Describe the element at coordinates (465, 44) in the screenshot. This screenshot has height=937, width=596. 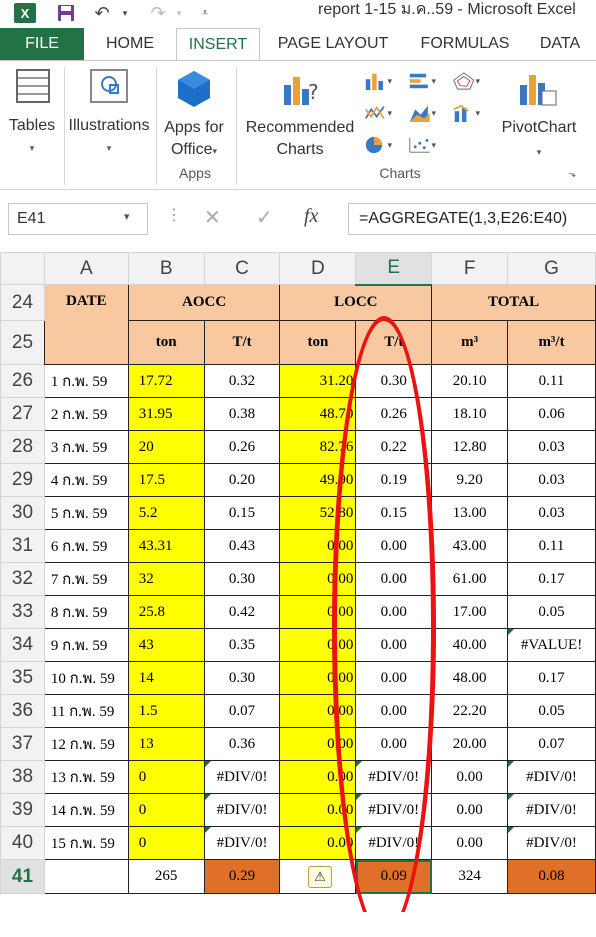
I see `tab-formulas: FORMULAS` at that location.